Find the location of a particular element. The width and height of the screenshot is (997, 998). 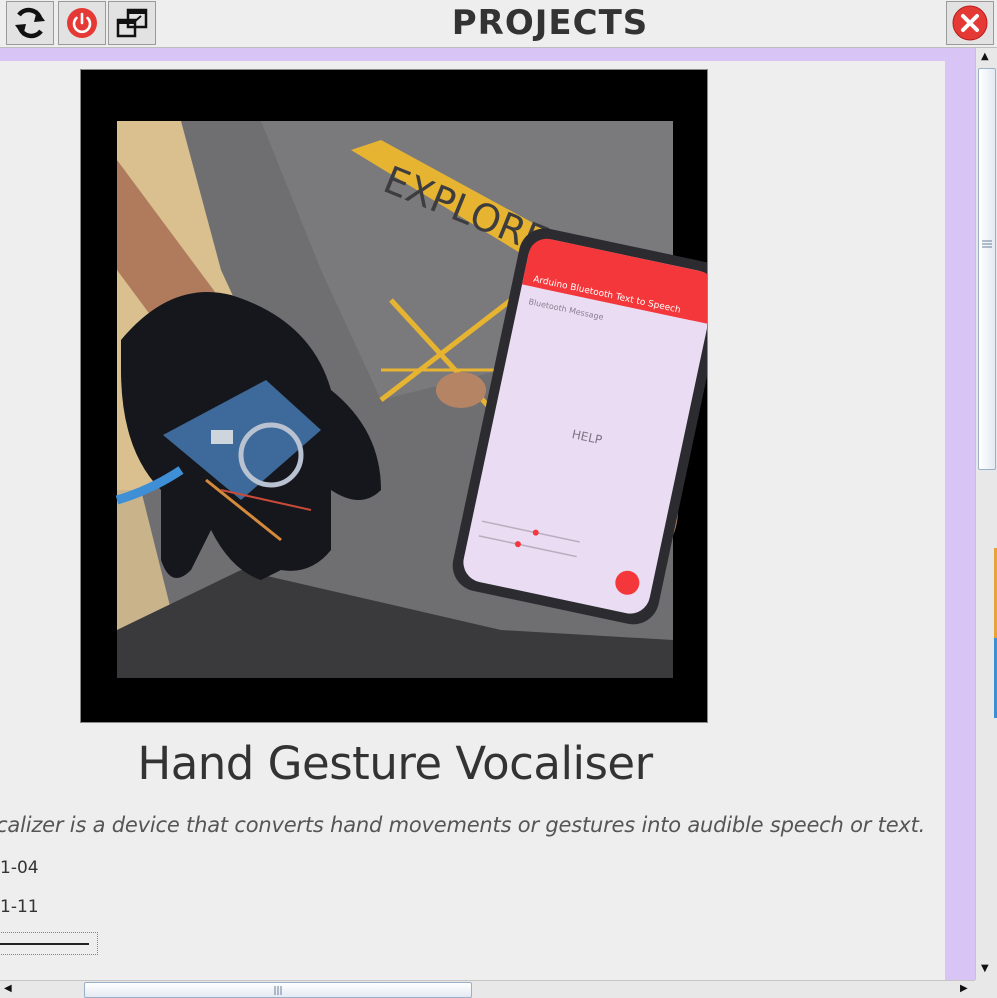

side-accent-strip is located at coordinates (960, 514).